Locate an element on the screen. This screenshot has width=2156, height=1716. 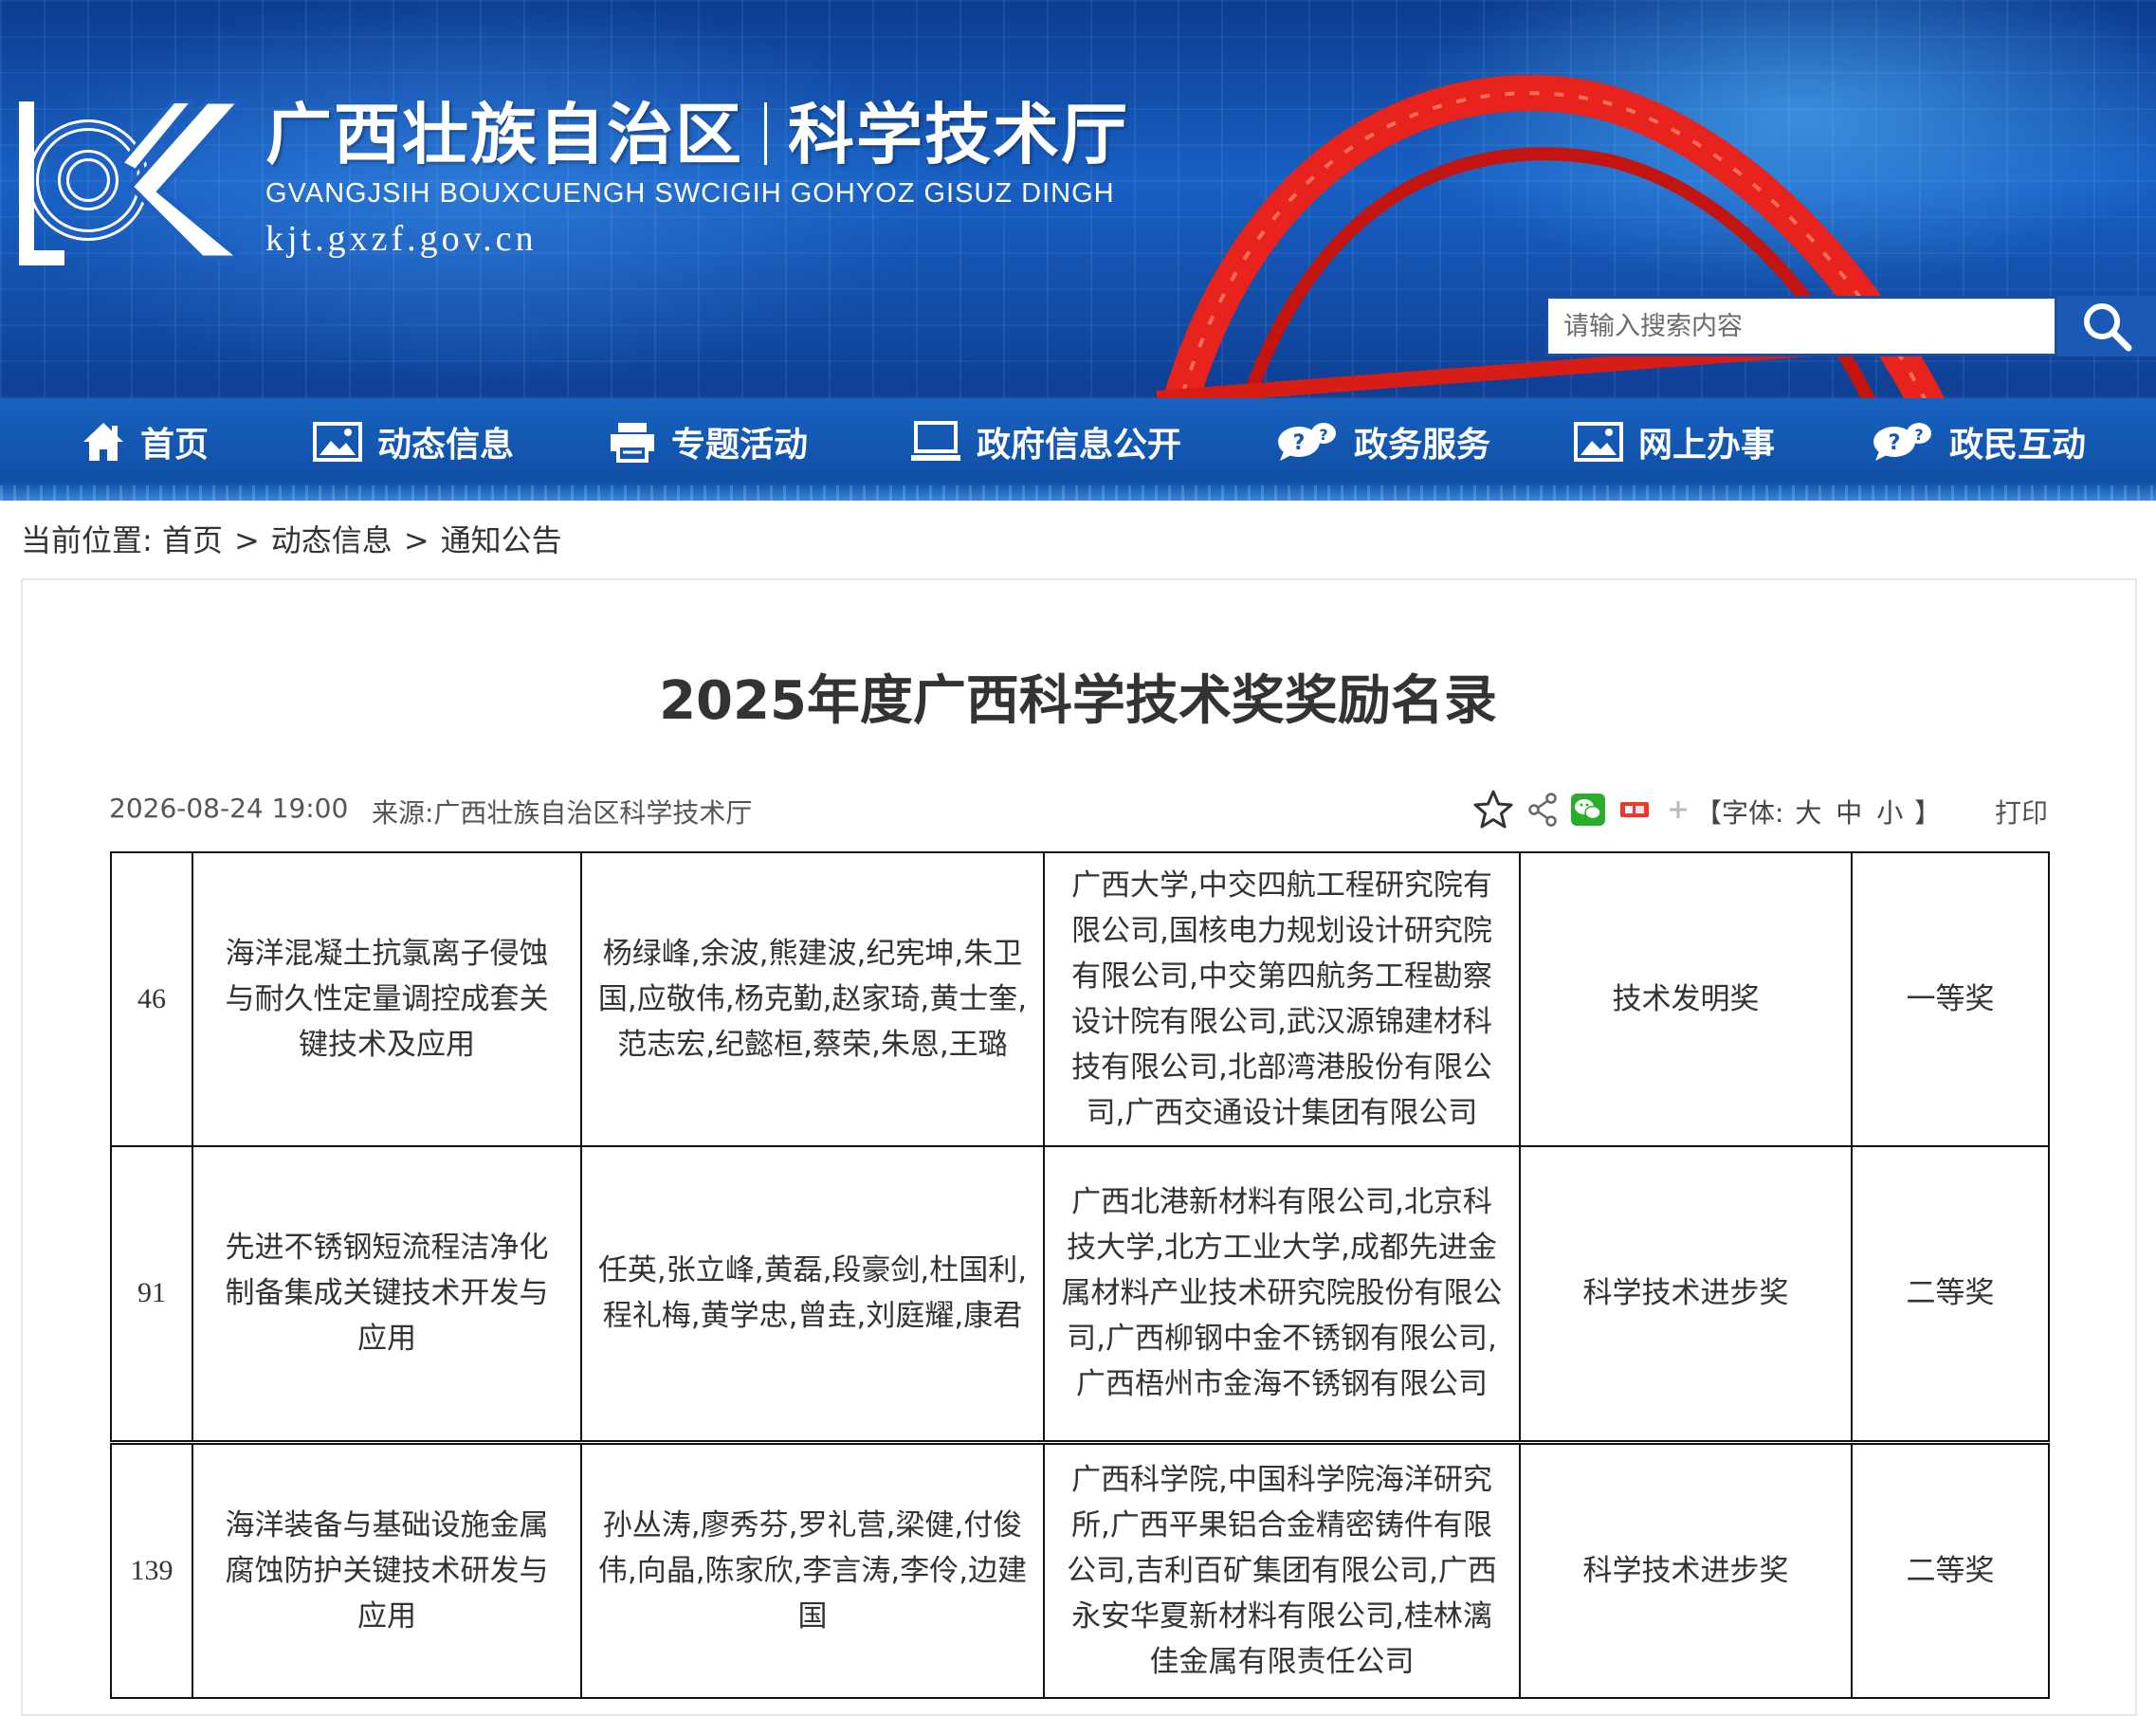
participants: 孙丛涛,廖秀芬,罗礼营,梁健,付俊伟,向晶,陈家欣,李言涛,李伶,边建国 is located at coordinates (813, 1569).